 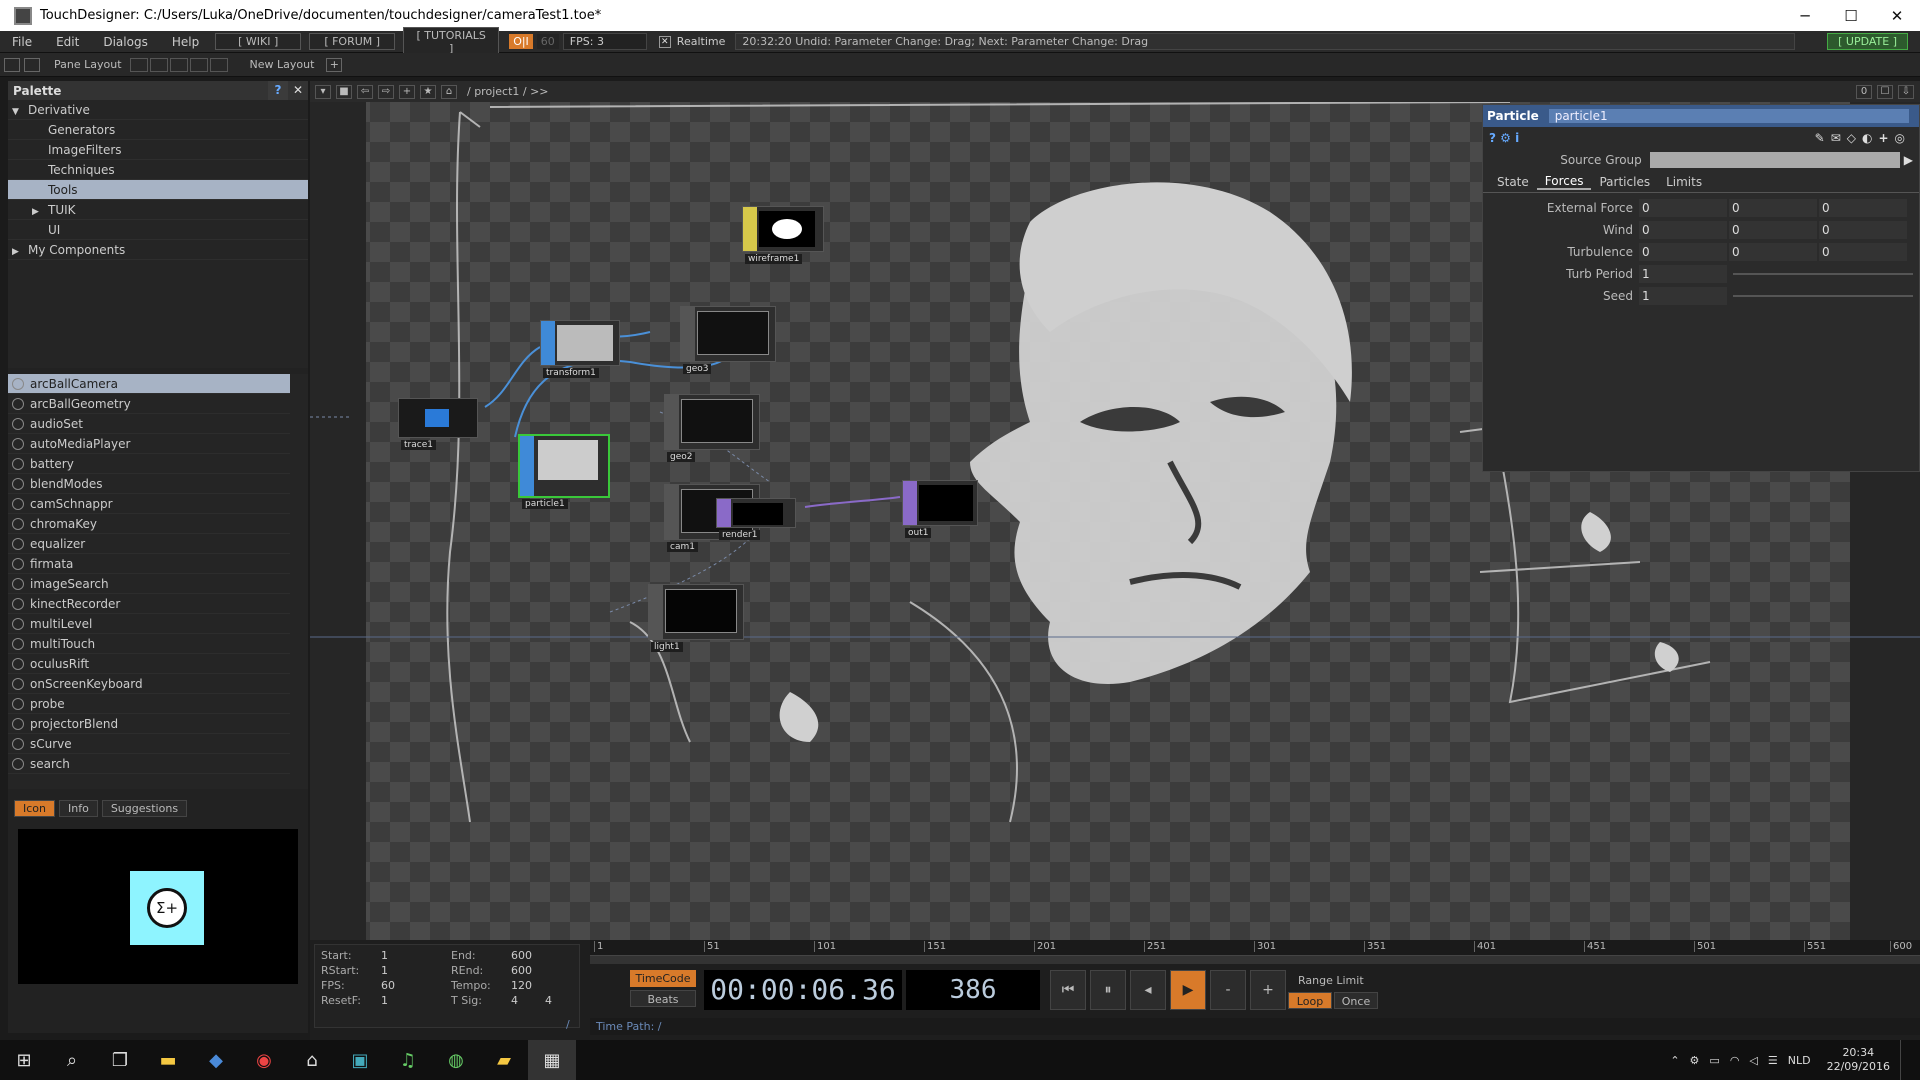 What do you see at coordinates (728, 340) in the screenshot?
I see `node-geo3: geo3` at bounding box center [728, 340].